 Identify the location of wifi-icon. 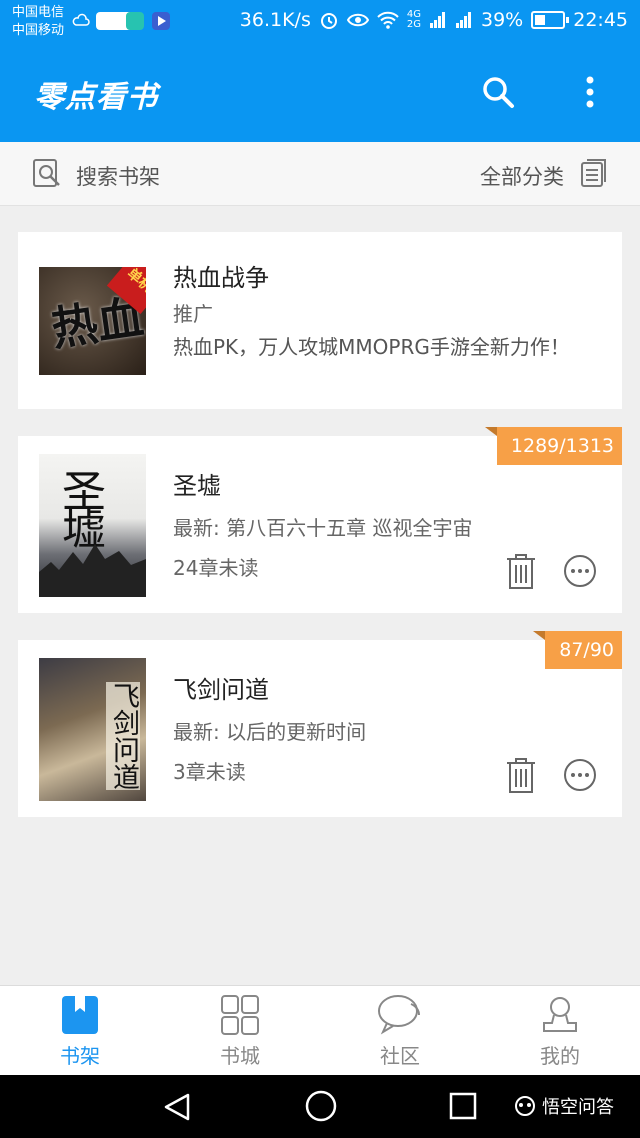
(388, 20).